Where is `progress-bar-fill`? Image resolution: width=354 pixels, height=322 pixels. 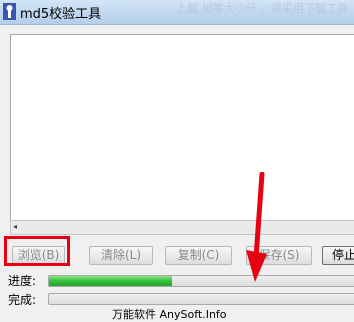 progress-bar-fill is located at coordinates (111, 281).